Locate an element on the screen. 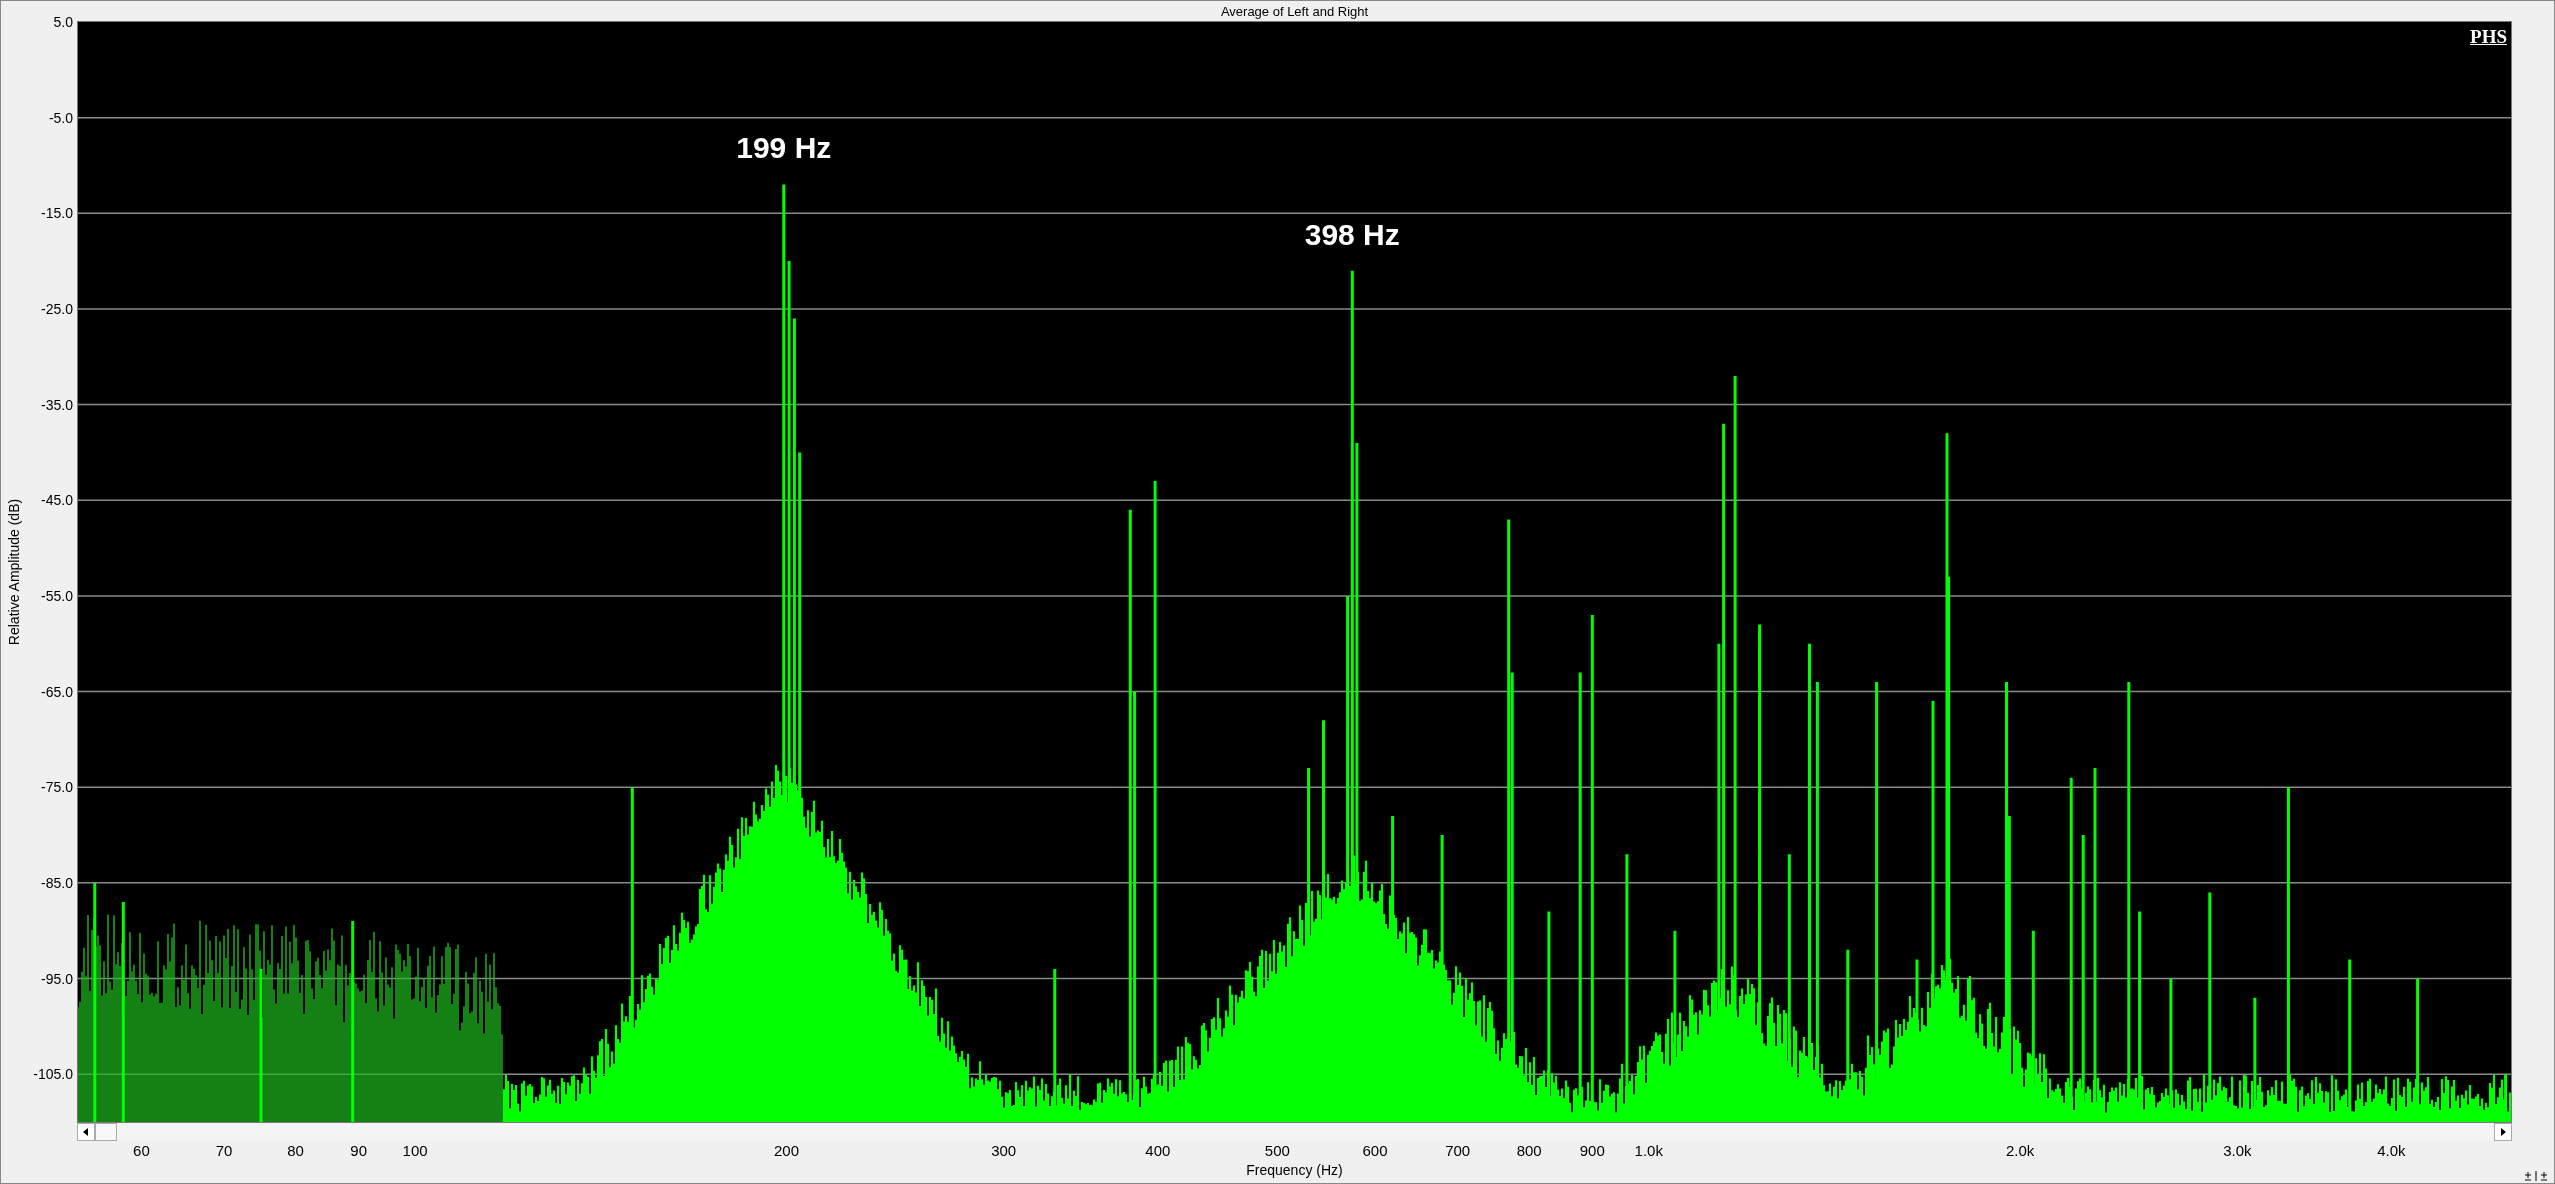 The image size is (2555, 1184). peak-label: 199 Hz is located at coordinates (784, 148).